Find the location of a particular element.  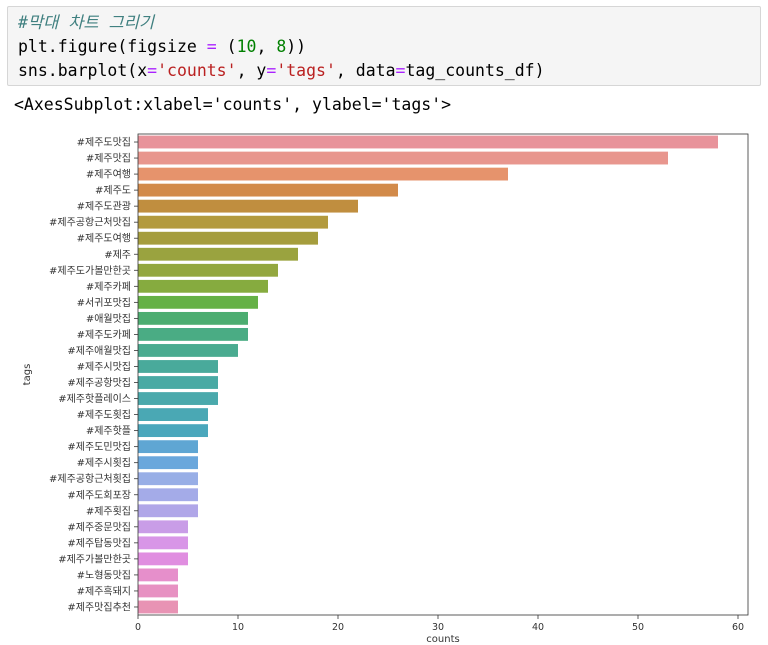

y-tick-label: #제주도맛집 is located at coordinates (104, 143).